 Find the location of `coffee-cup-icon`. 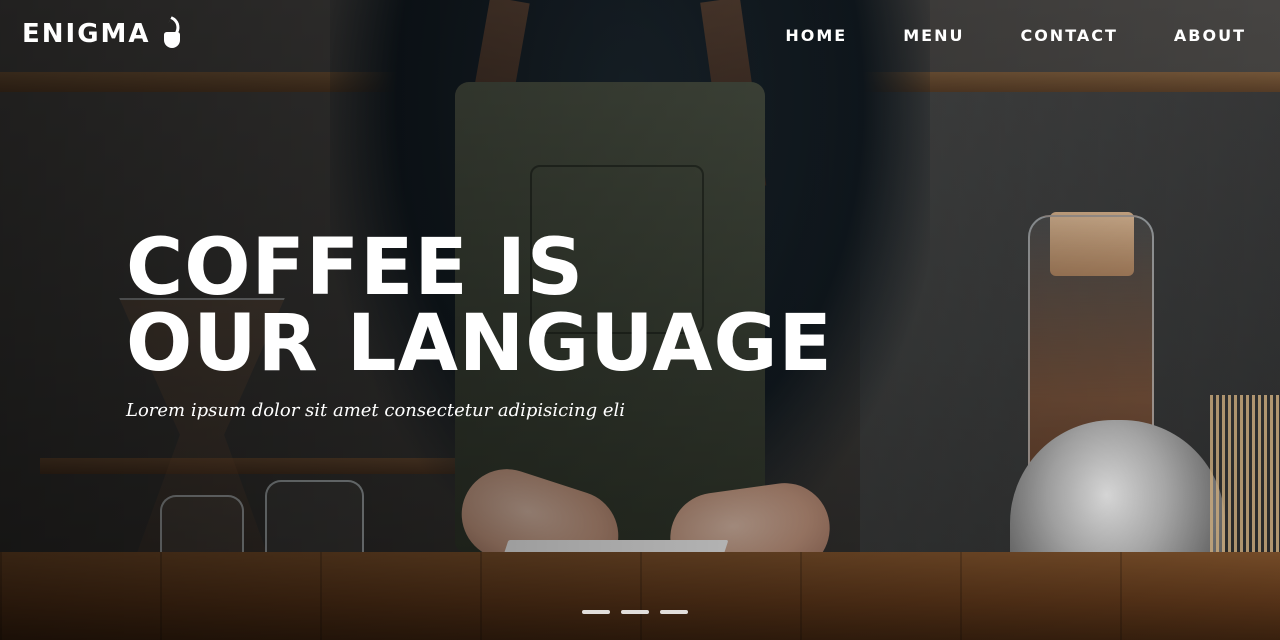

coffee-cup-icon is located at coordinates (172, 33).